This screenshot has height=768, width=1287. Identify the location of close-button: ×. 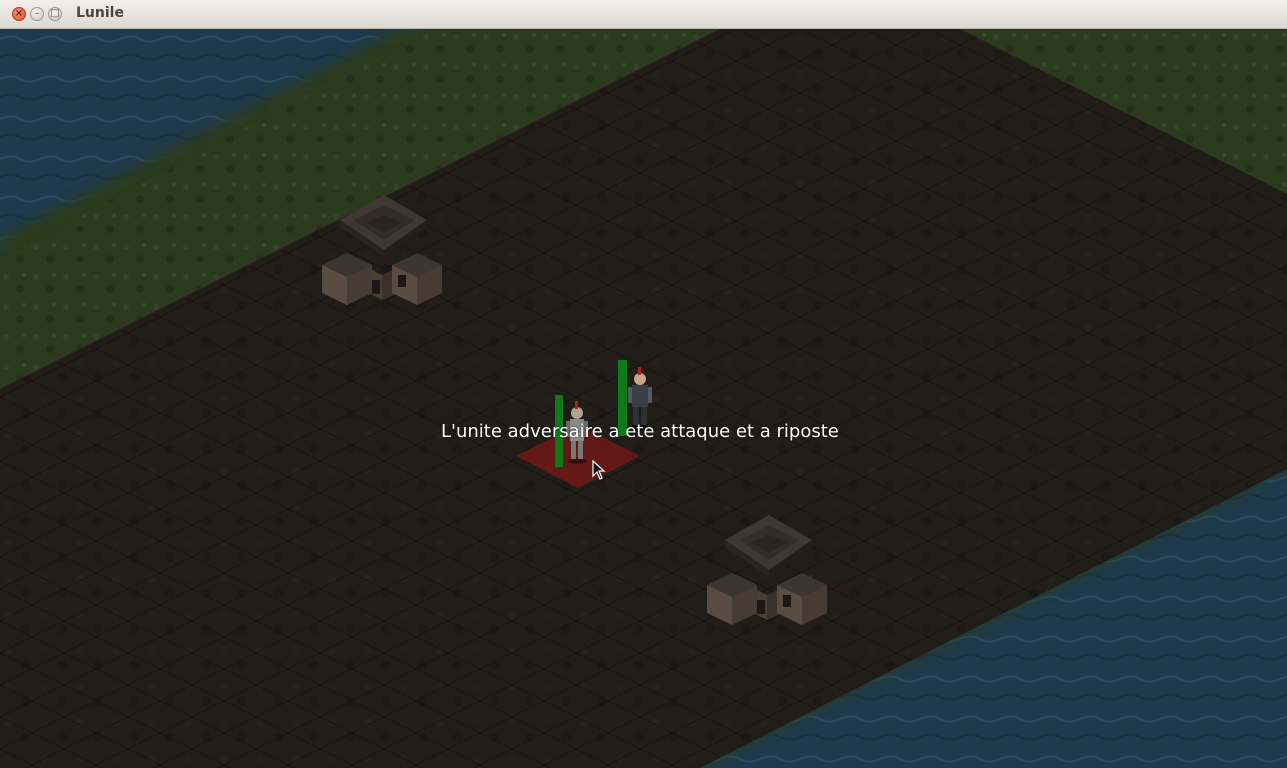
(19, 14).